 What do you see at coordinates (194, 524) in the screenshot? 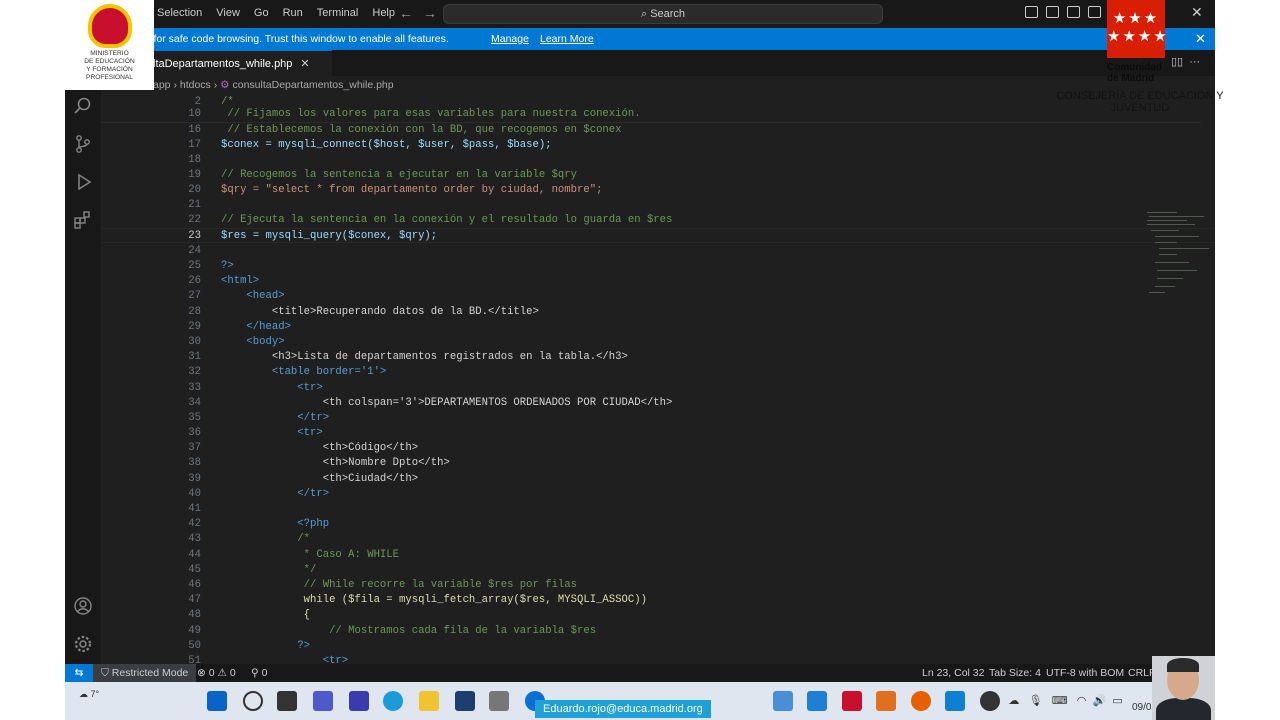
I see `line-number: 42` at bounding box center [194, 524].